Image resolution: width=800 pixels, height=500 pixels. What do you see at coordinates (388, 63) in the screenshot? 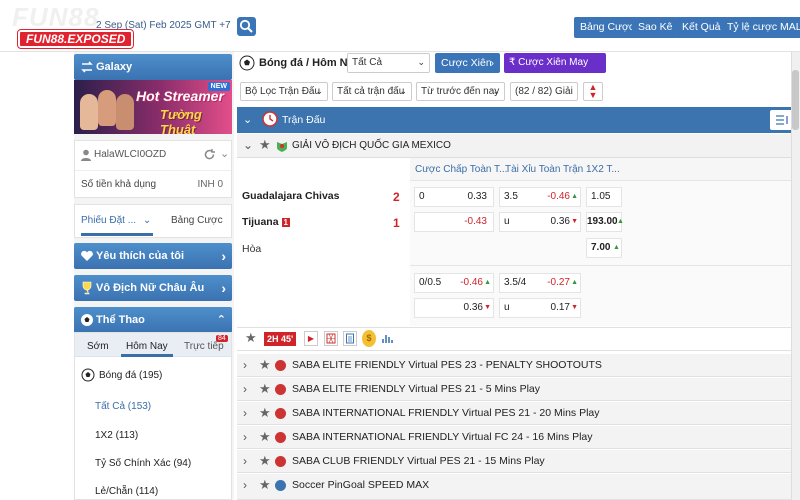
I see `filter-all-select: Tất Cả ⌄` at bounding box center [388, 63].